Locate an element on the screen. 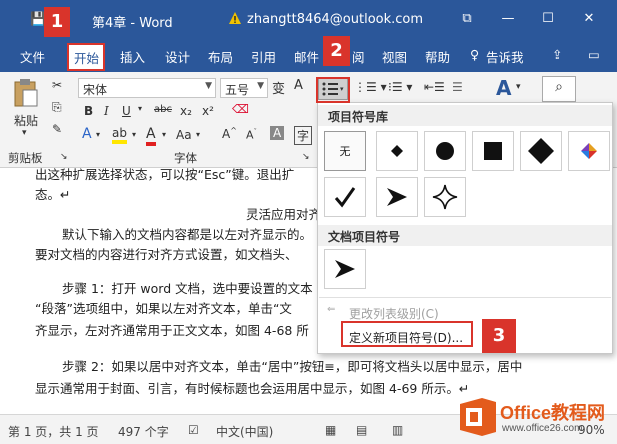 The image size is (617, 444). read-mode-icon: ▦ is located at coordinates (330, 430).